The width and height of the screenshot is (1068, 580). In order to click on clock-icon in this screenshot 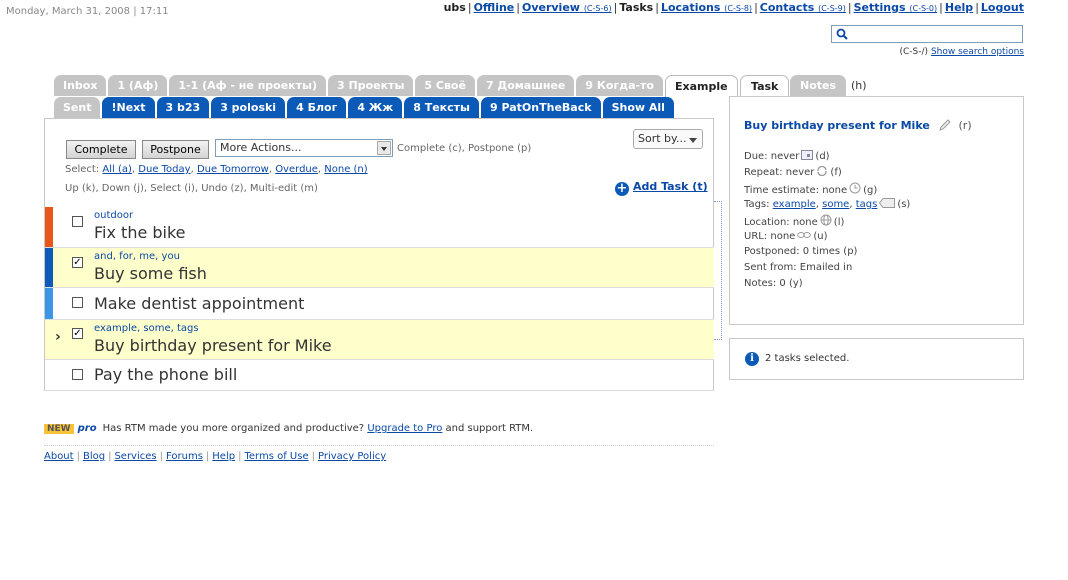, I will do `click(855, 188)`.